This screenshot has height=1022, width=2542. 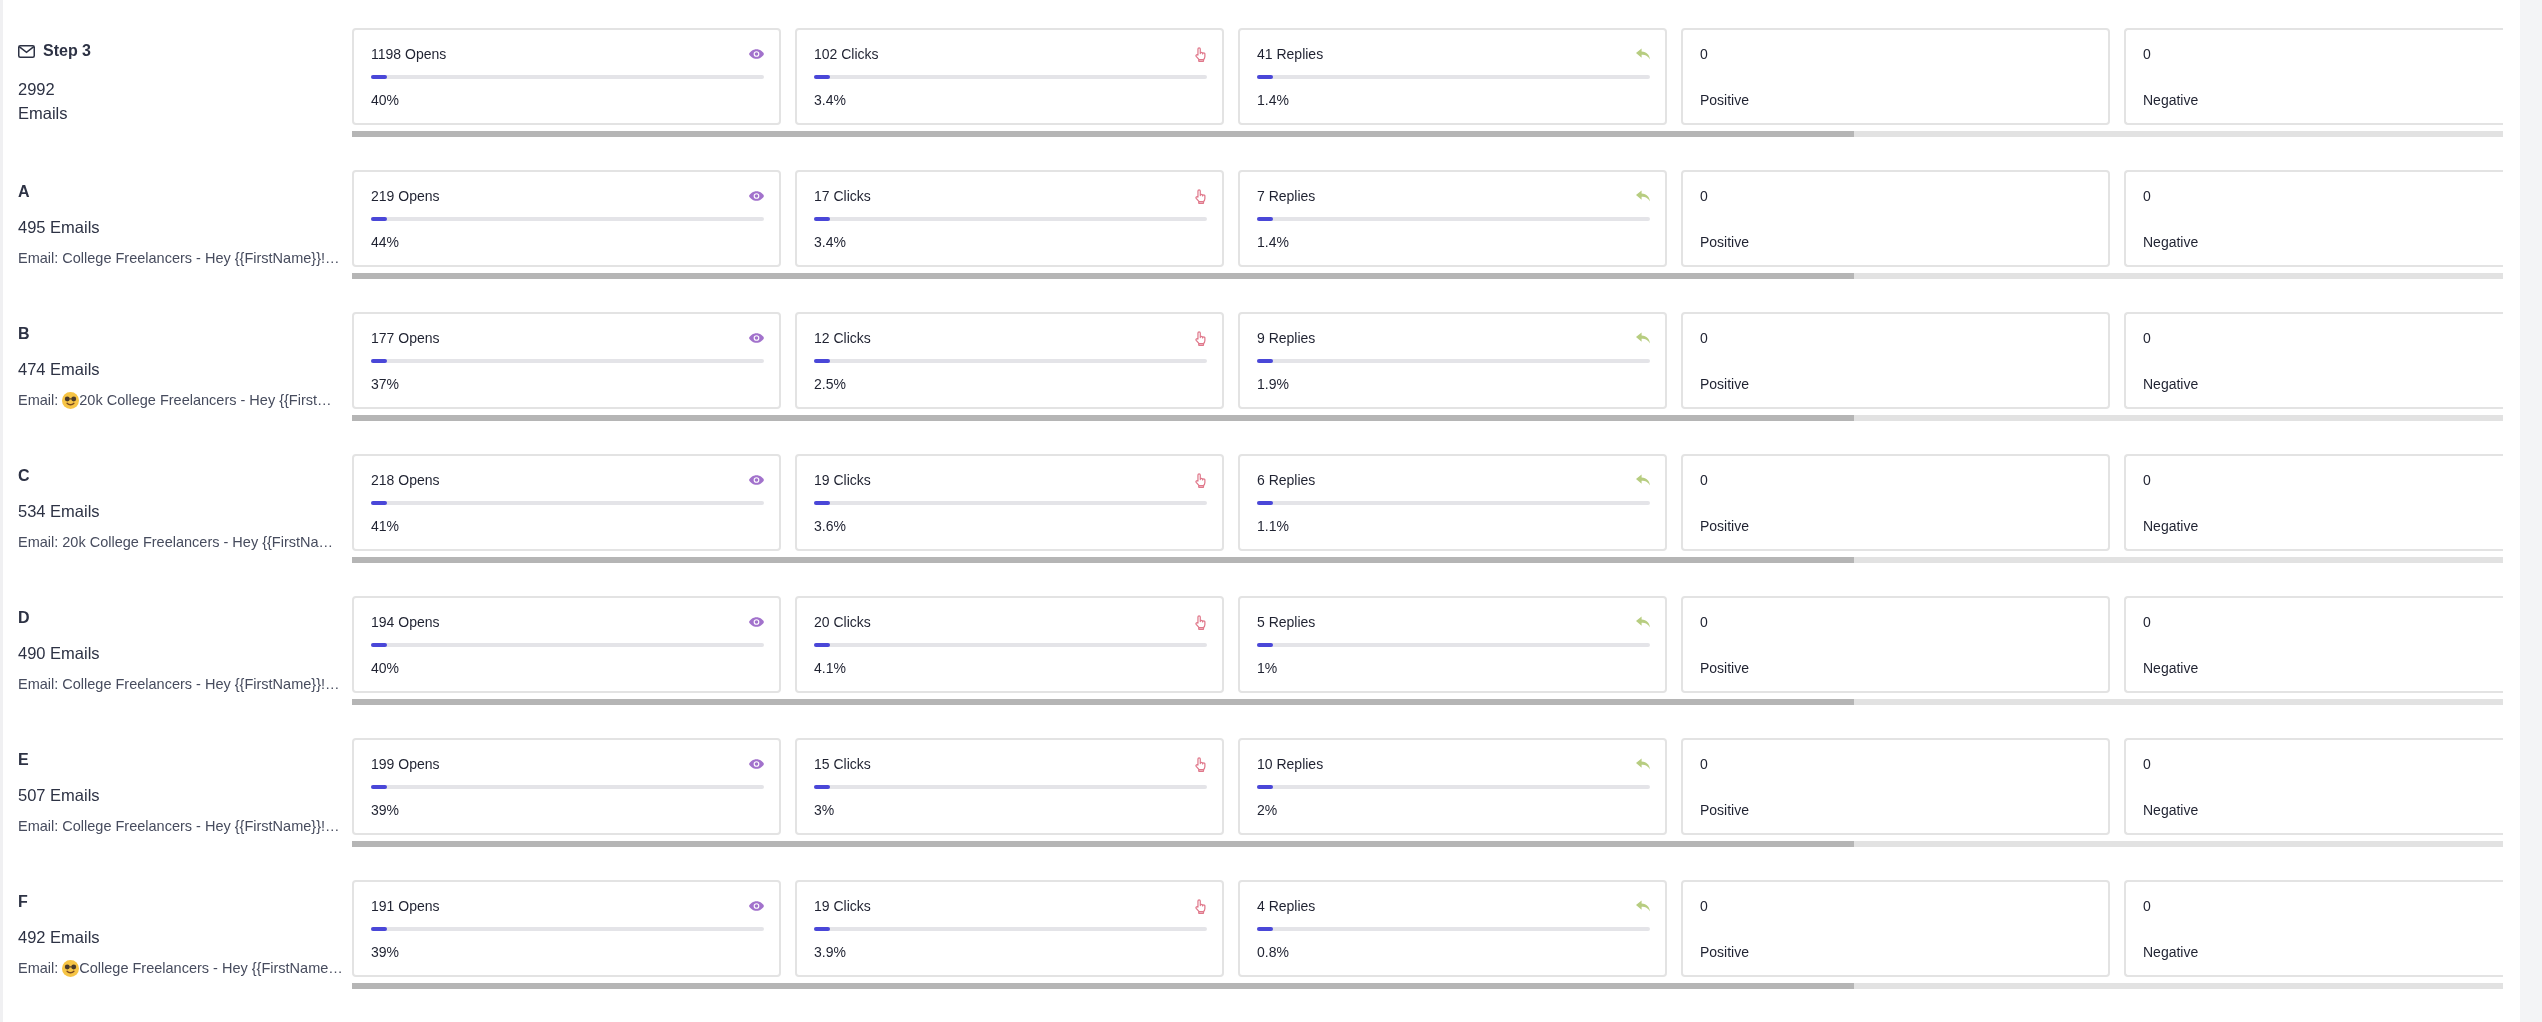 I want to click on reply-rate: 2%, so click(x=1267, y=810).